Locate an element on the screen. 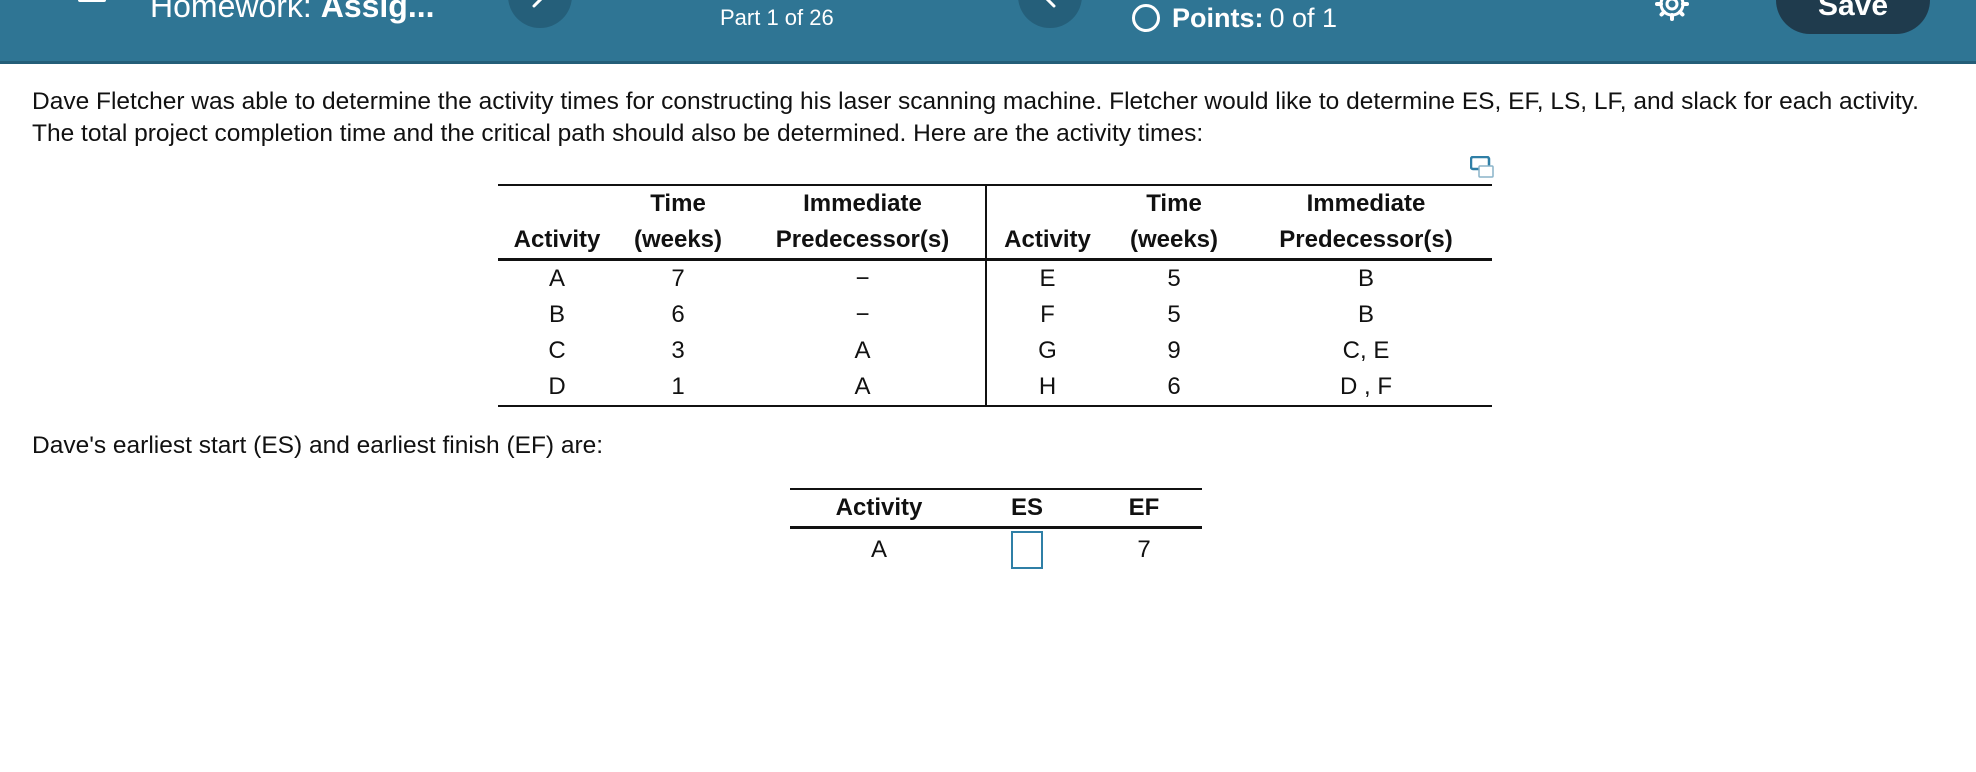 Image resolution: width=1976 pixels, height=772 pixels. activity-cell: E is located at coordinates (1047, 278).